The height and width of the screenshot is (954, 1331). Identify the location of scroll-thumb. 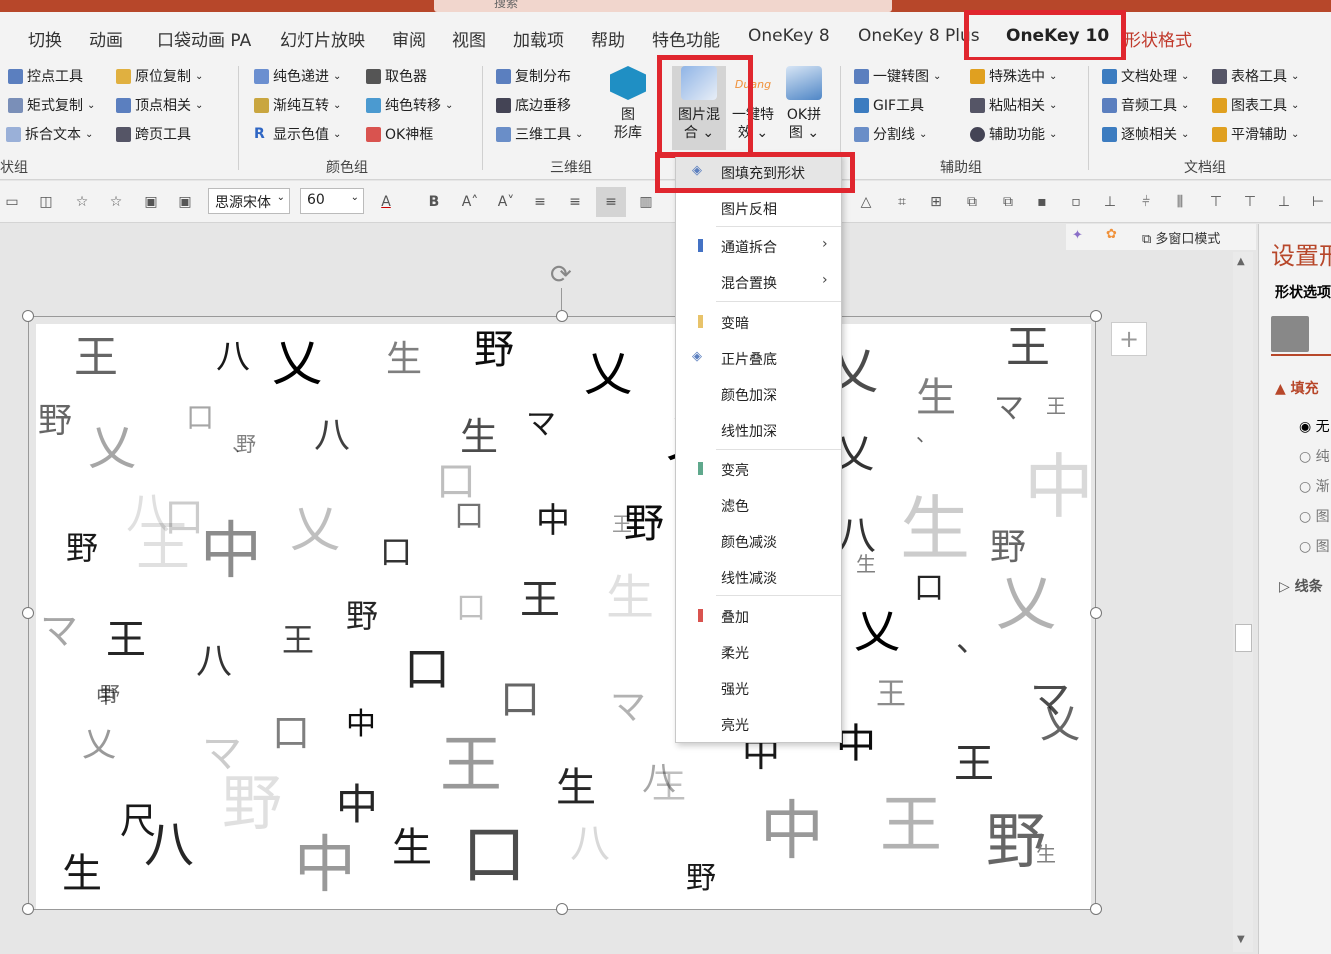
(1243, 638).